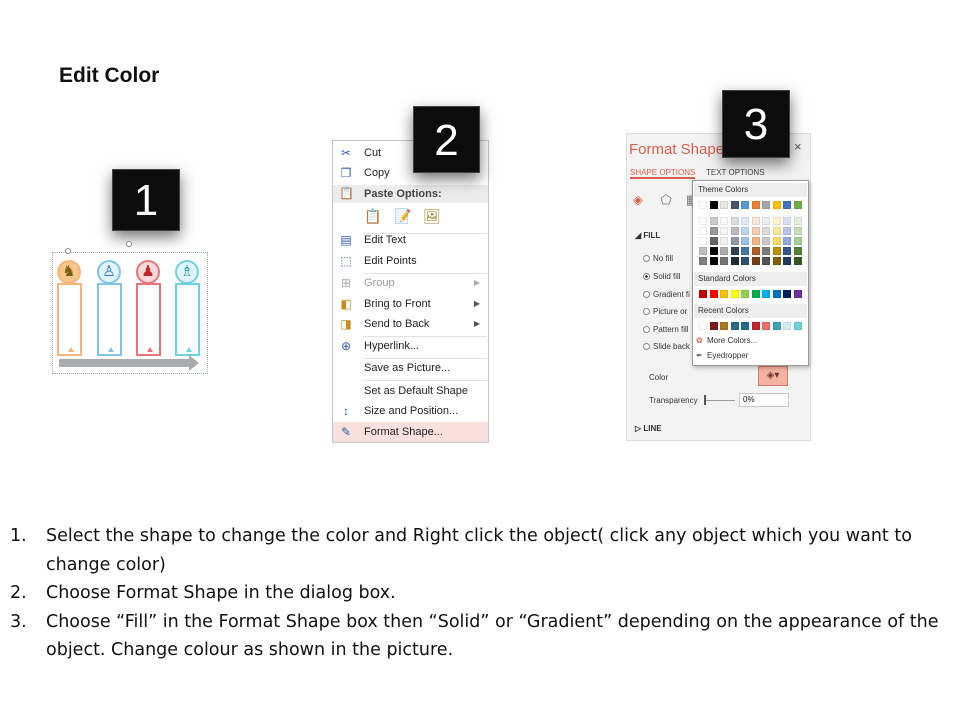  Describe the element at coordinates (648, 428) in the screenshot. I see `line-section-header: ▷ LINE` at that location.